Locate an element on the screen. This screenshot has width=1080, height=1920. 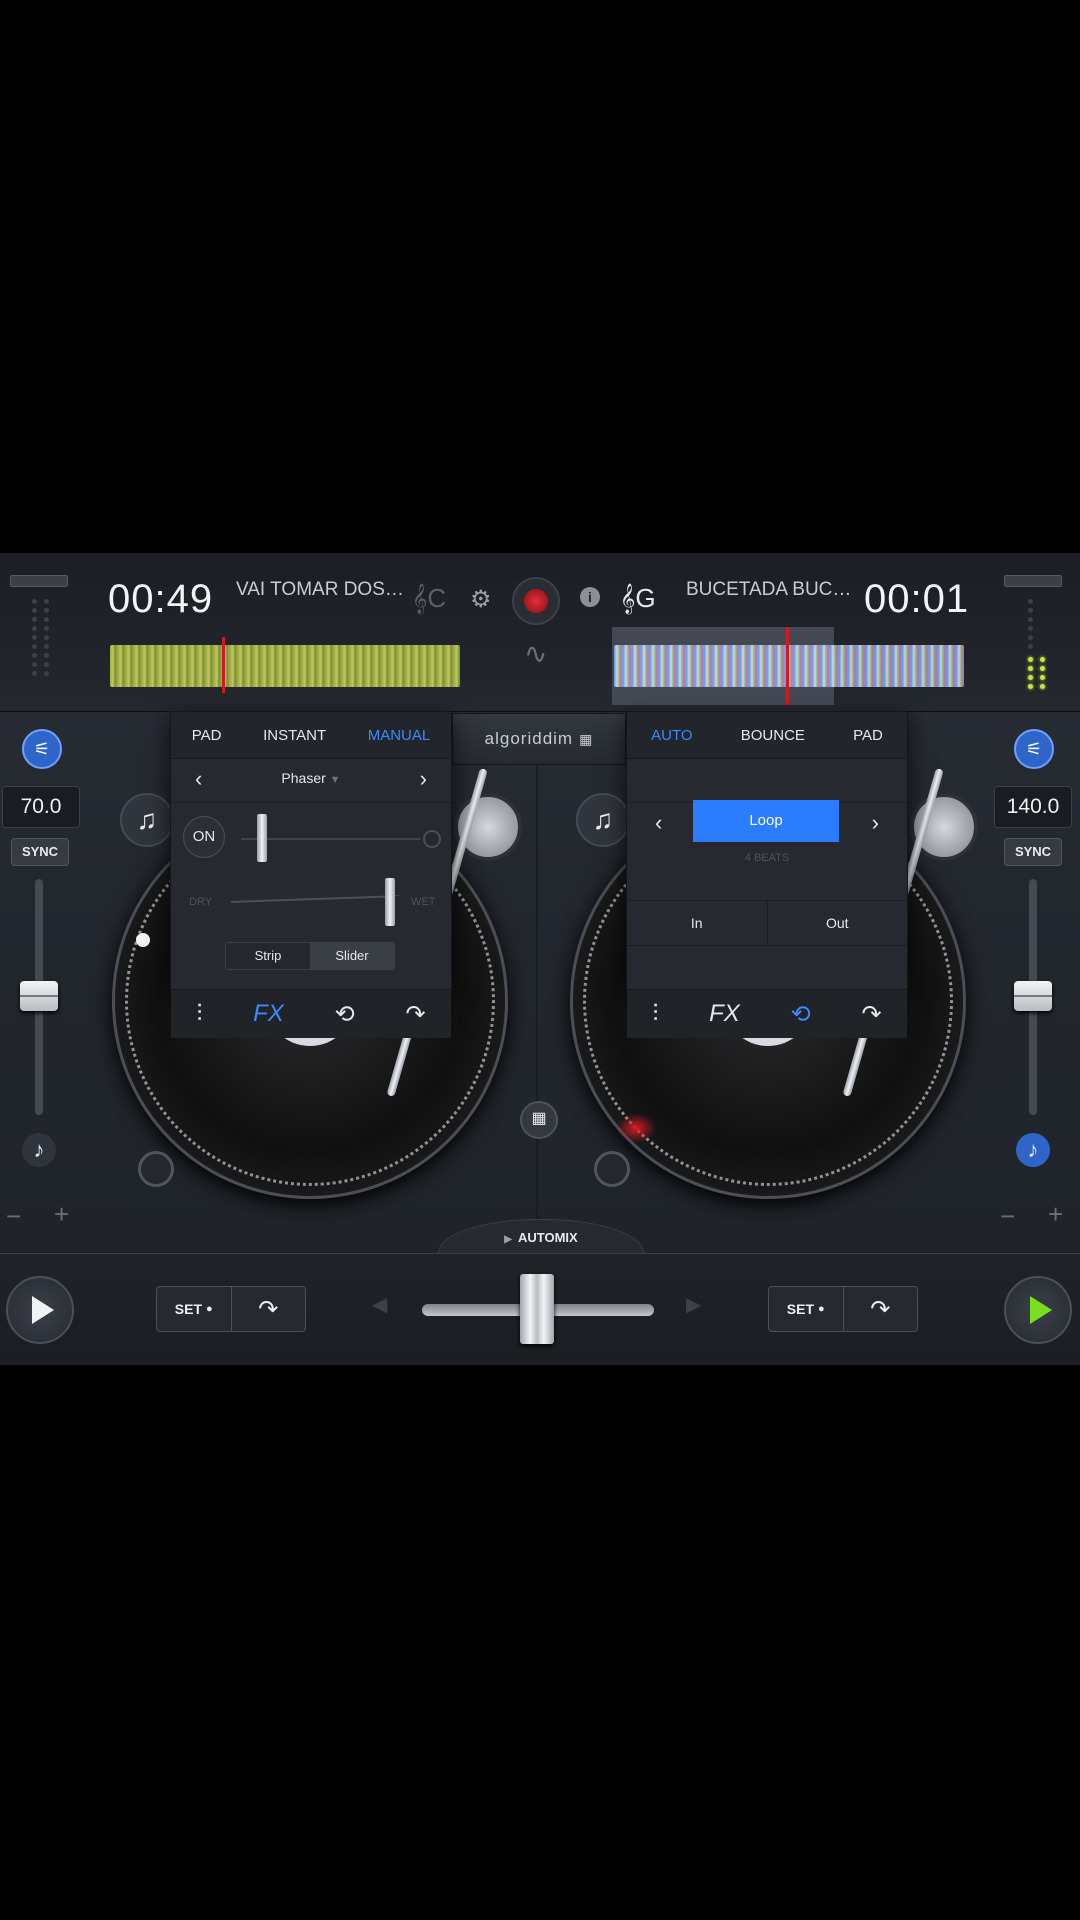
record-icon is located at coordinates (536, 601).